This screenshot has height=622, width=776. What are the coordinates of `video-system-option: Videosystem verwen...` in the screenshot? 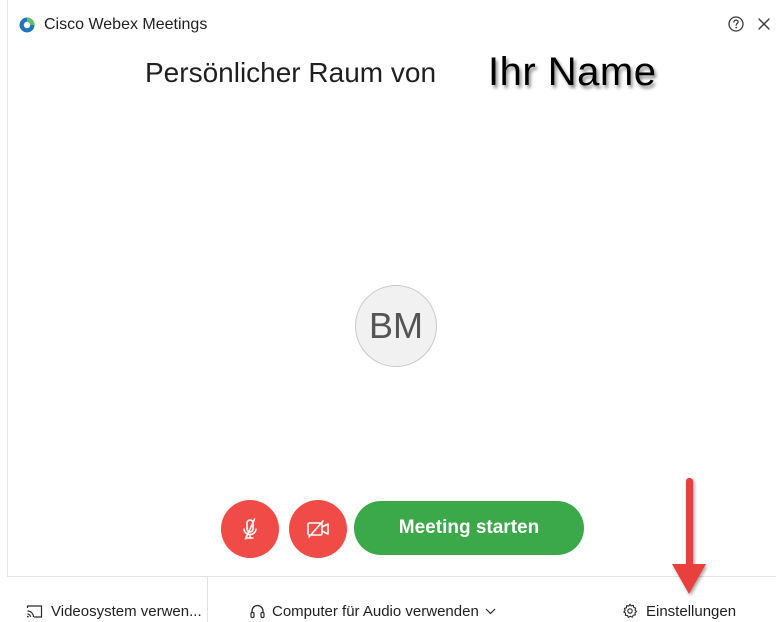 It's located at (114, 611).